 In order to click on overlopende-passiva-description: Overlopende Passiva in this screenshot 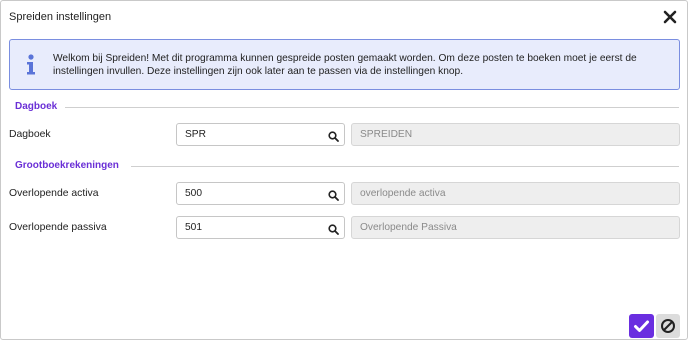, I will do `click(515, 227)`.